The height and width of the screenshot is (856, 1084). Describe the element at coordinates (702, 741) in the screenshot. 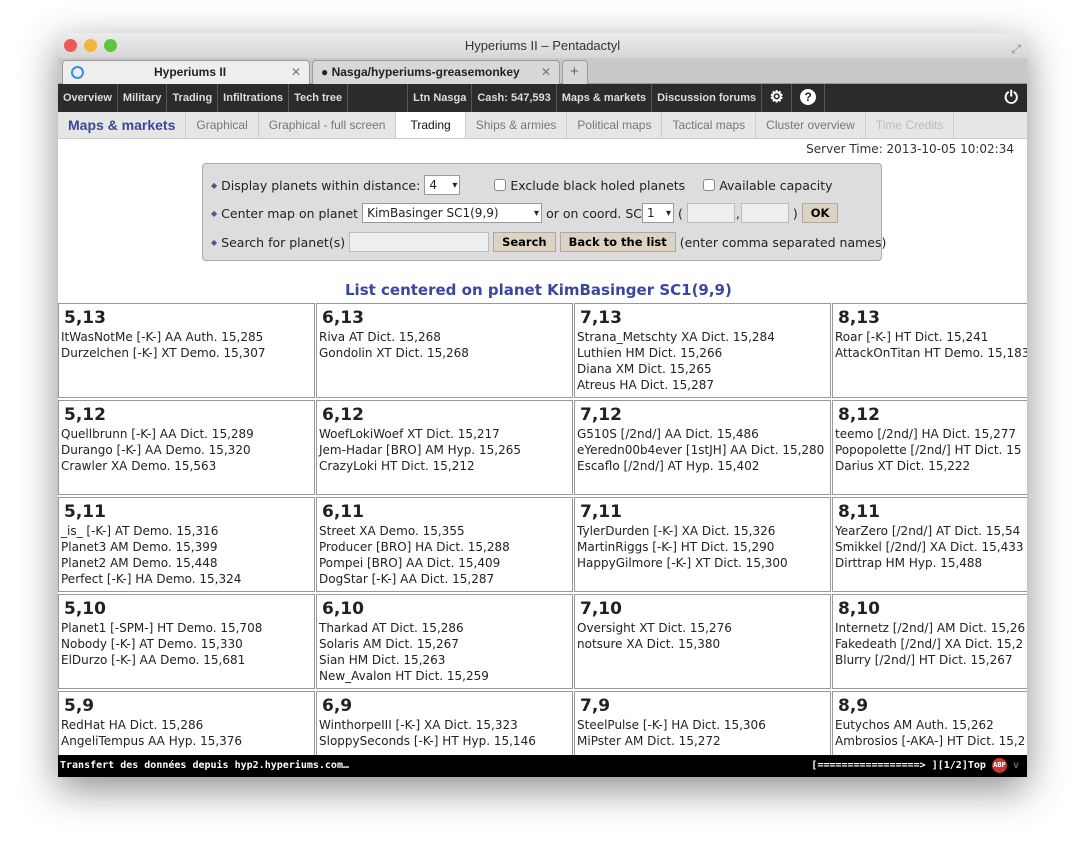

I see `planet-entry: MiPster AM Dict. 15,272` at that location.